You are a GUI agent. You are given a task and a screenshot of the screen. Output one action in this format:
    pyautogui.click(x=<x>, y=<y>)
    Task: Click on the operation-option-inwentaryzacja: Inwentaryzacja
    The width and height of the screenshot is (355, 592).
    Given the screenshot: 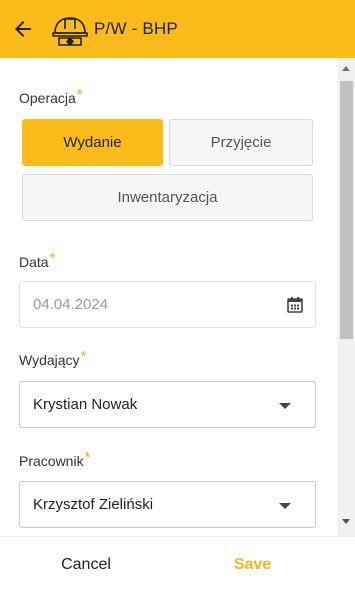 What is the action you would take?
    pyautogui.click(x=167, y=197)
    